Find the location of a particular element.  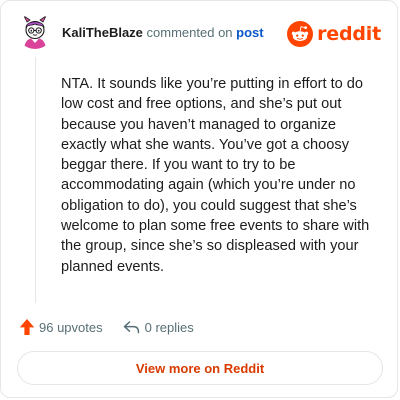

thread-line is located at coordinates (35, 180).